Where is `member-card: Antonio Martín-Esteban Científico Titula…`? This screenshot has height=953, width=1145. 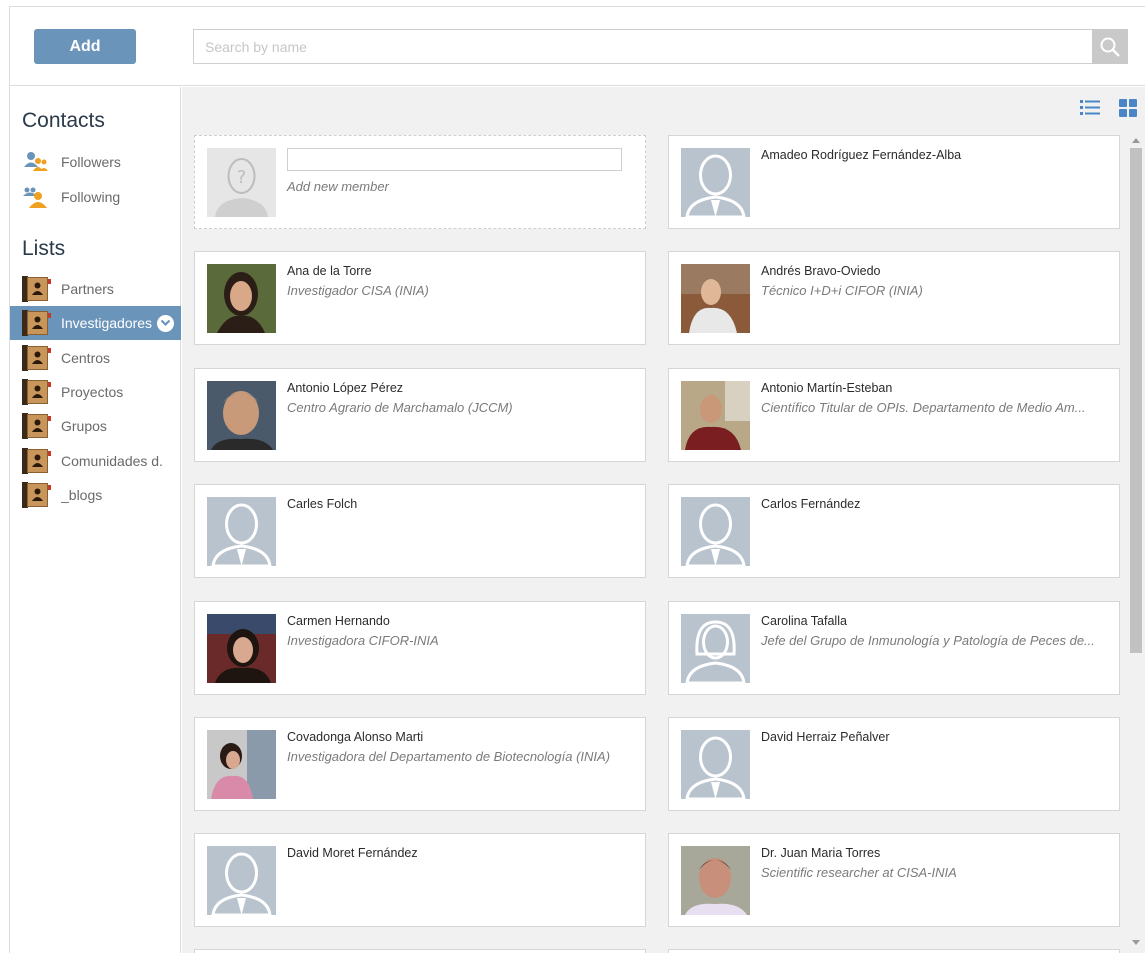
member-card: Antonio Martín-Esteban Científico Titula… is located at coordinates (894, 415).